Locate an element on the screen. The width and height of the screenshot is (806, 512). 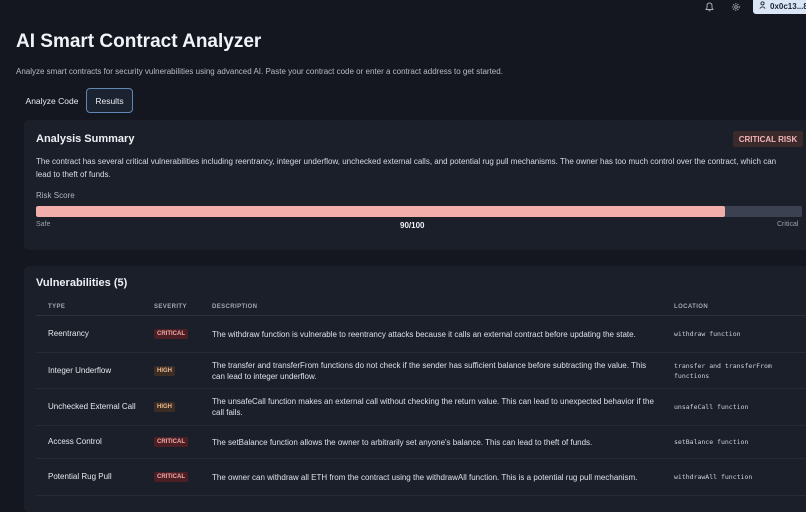
column-header-description: DESCRIPTION is located at coordinates (235, 307).